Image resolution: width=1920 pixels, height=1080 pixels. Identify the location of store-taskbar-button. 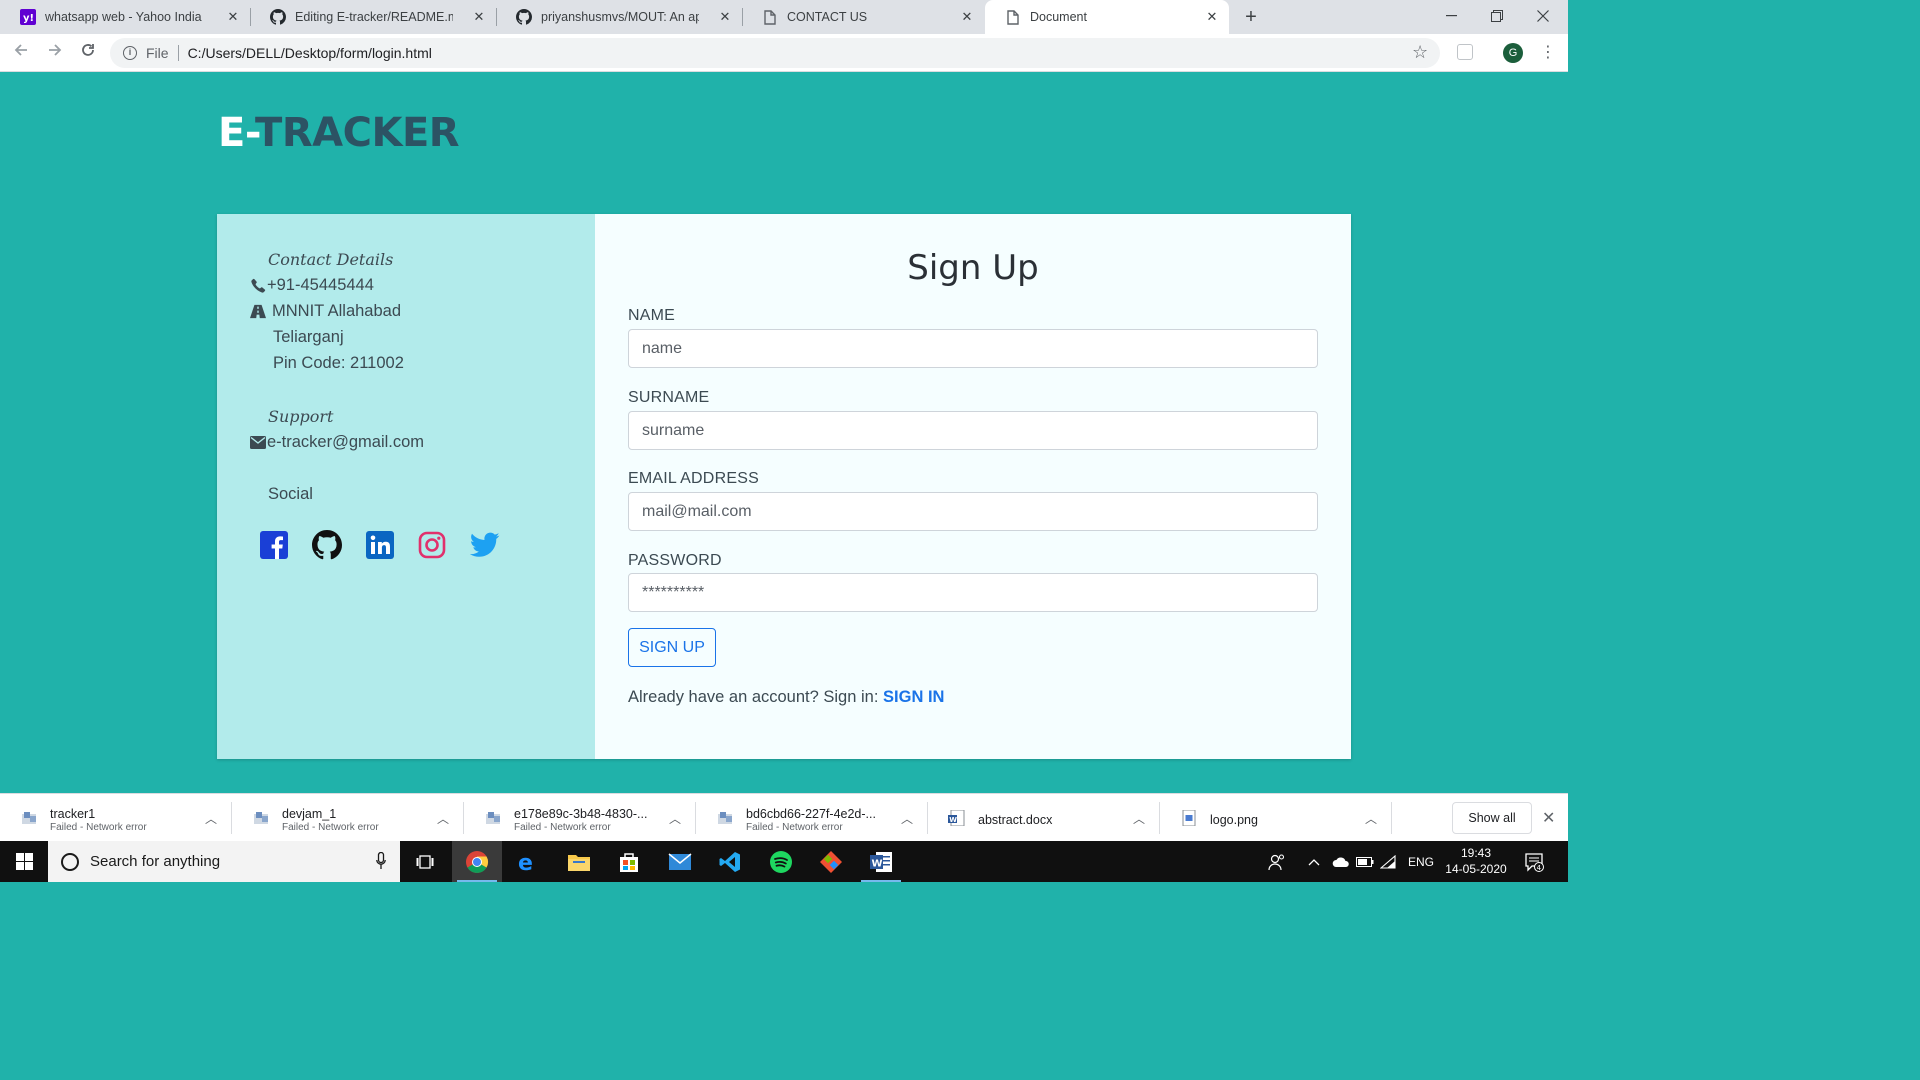
(629, 861).